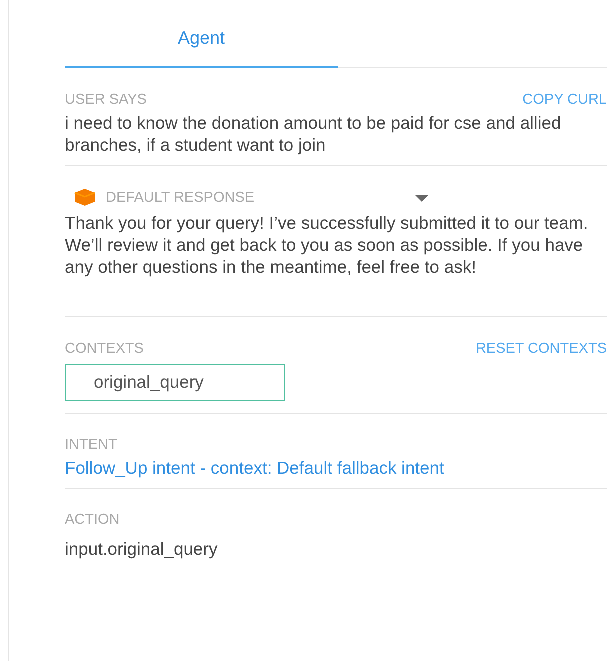  What do you see at coordinates (327, 245) in the screenshot?
I see `response-text: Thank you for your query! I’ve successfully submitted it to our team. We’ll review it and get back to you as soon as possible. If you have any other questions in the meantime, feel free to ask!` at bounding box center [327, 245].